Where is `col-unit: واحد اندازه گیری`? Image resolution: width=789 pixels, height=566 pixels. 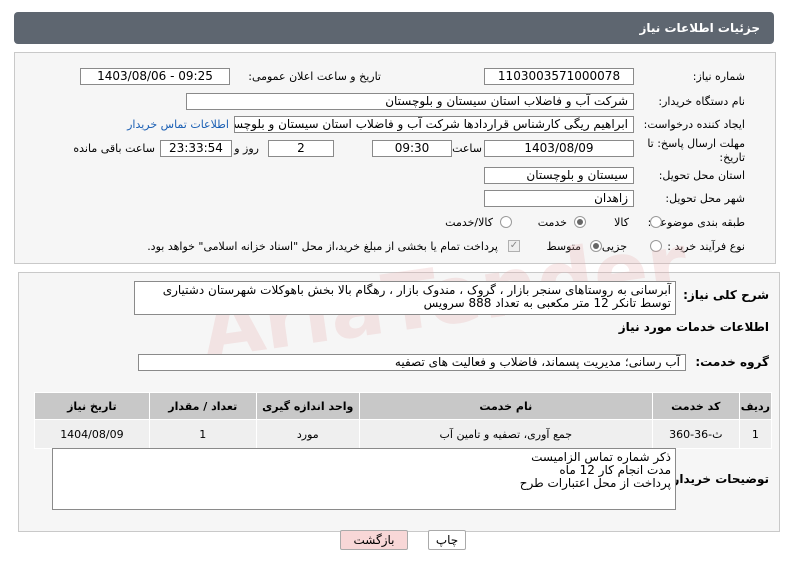 col-unit: واحد اندازه گیری is located at coordinates (307, 406).